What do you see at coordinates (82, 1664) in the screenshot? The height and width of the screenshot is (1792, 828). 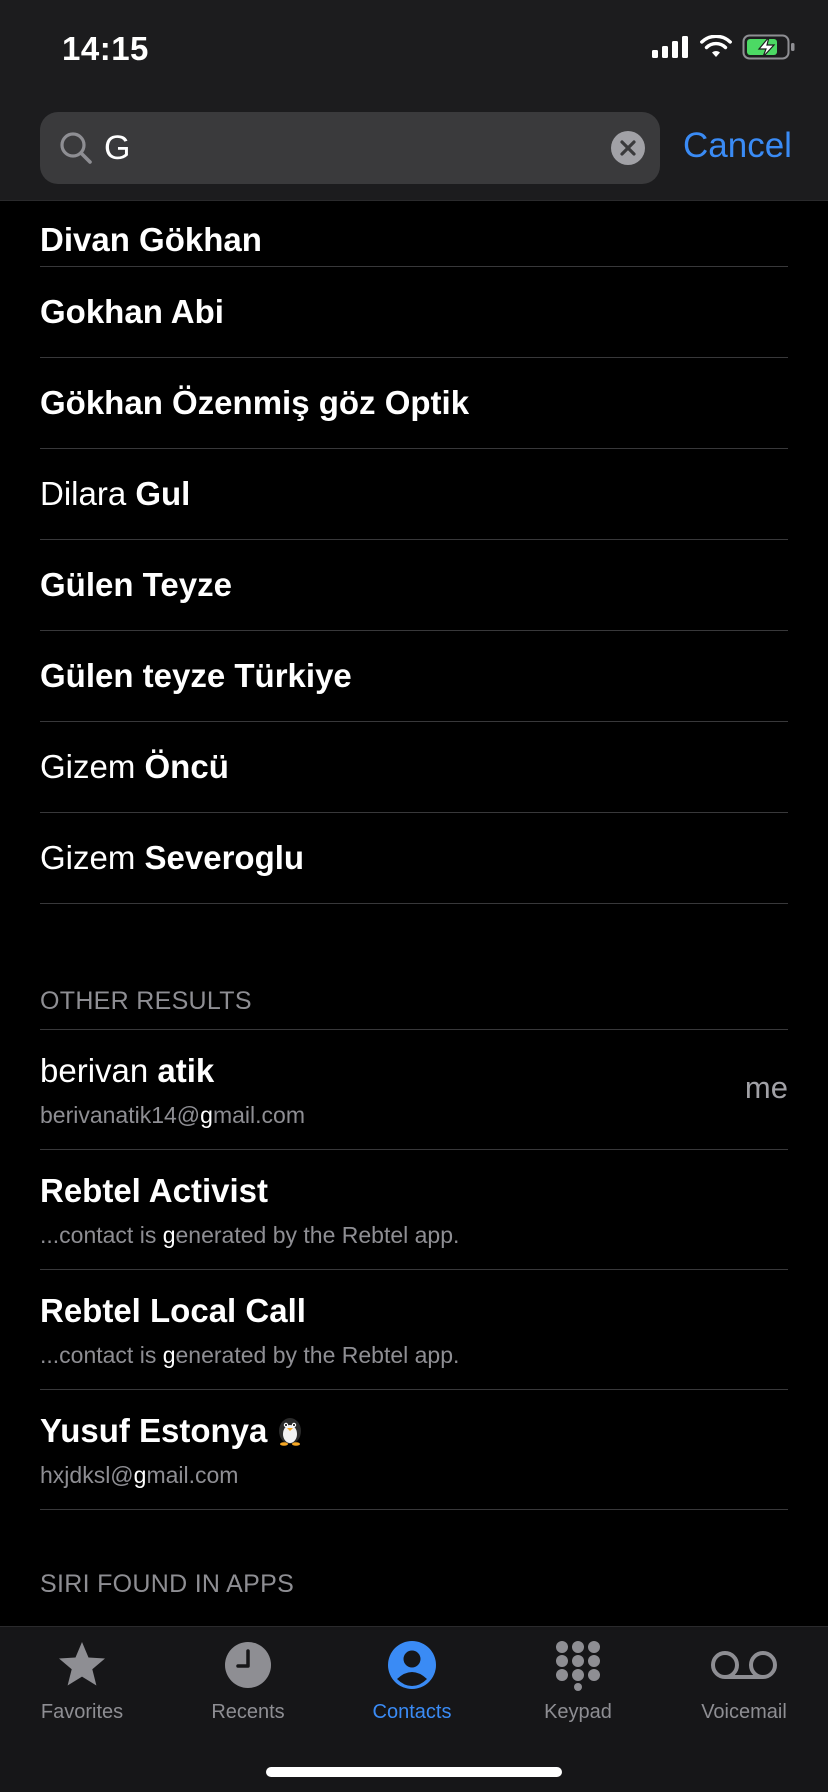 I see `star-icon` at bounding box center [82, 1664].